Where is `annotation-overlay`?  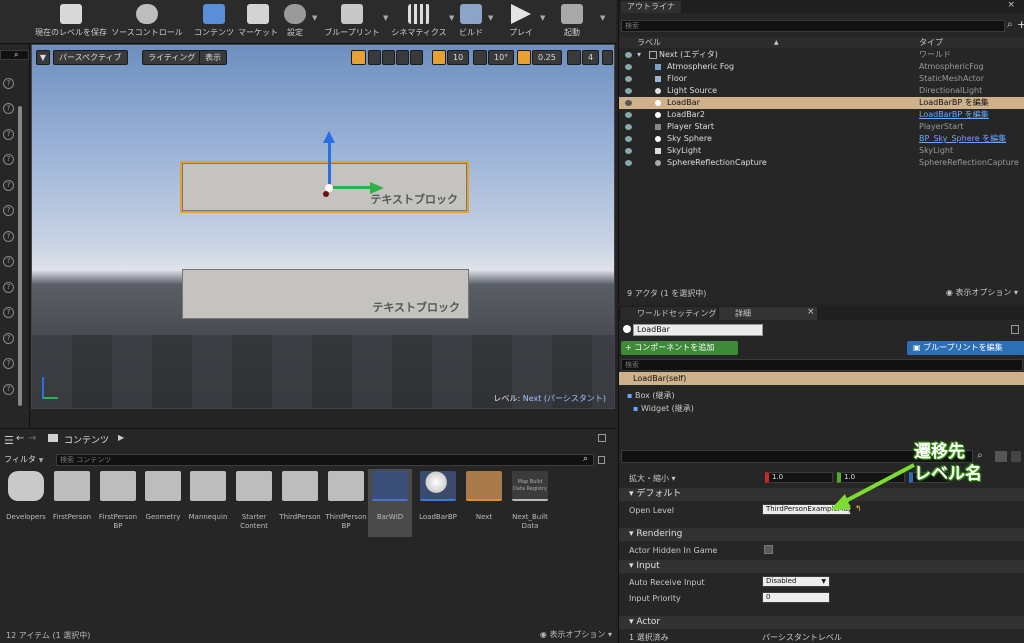
annotation-overlay is located at coordinates (872, 486).